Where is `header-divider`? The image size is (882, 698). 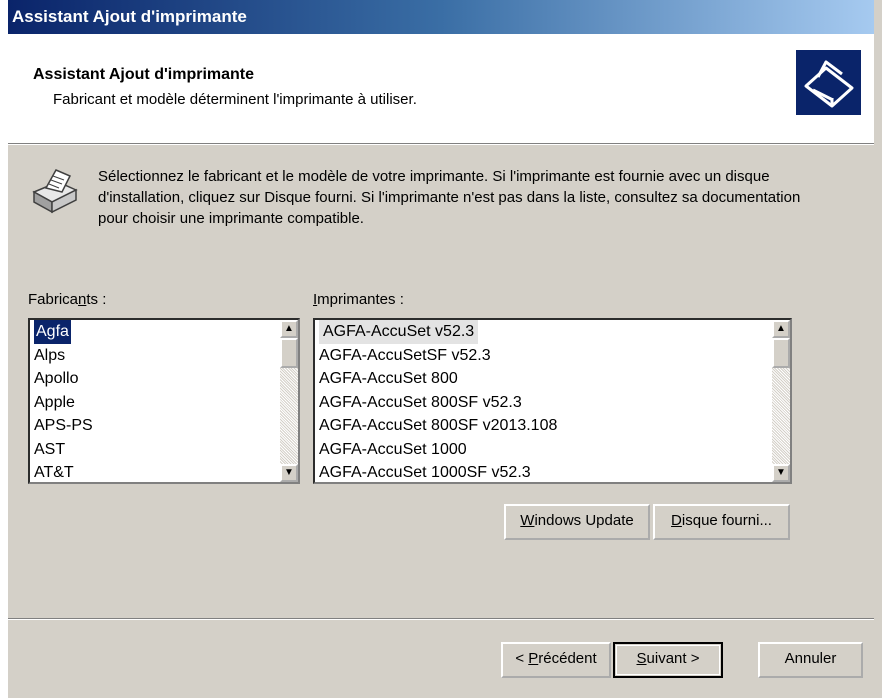
header-divider is located at coordinates (441, 144).